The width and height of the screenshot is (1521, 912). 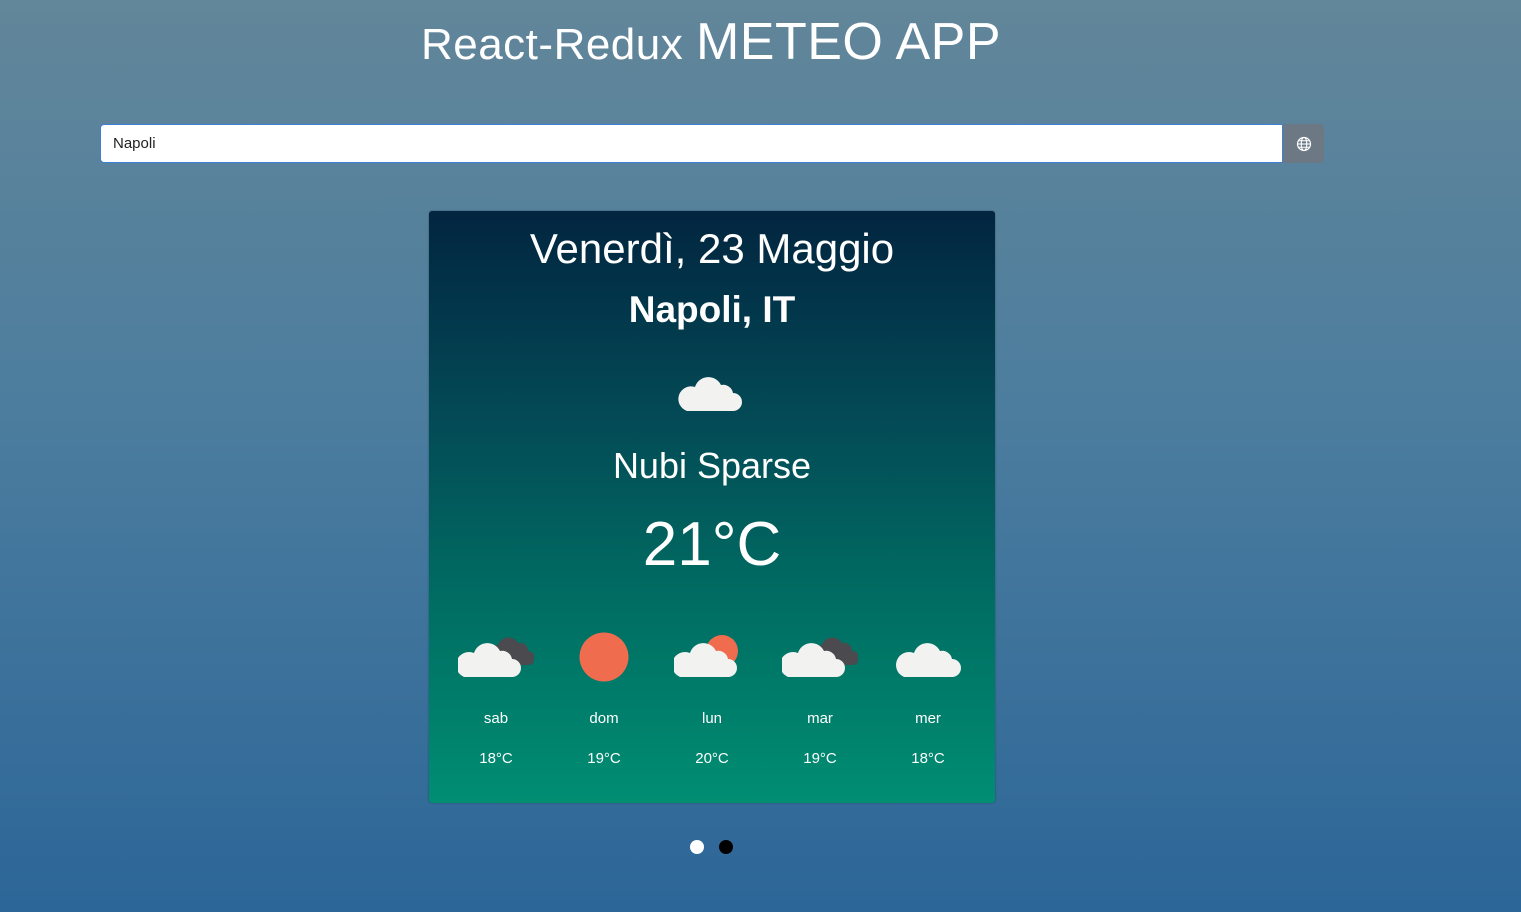 What do you see at coordinates (604, 718) in the screenshot?
I see `forecast-day-label: dom` at bounding box center [604, 718].